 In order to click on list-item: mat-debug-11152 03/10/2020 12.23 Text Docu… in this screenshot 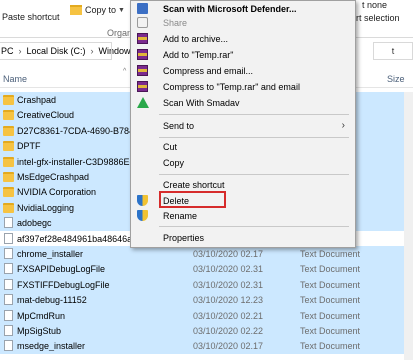, I will do `click(206, 300)`.